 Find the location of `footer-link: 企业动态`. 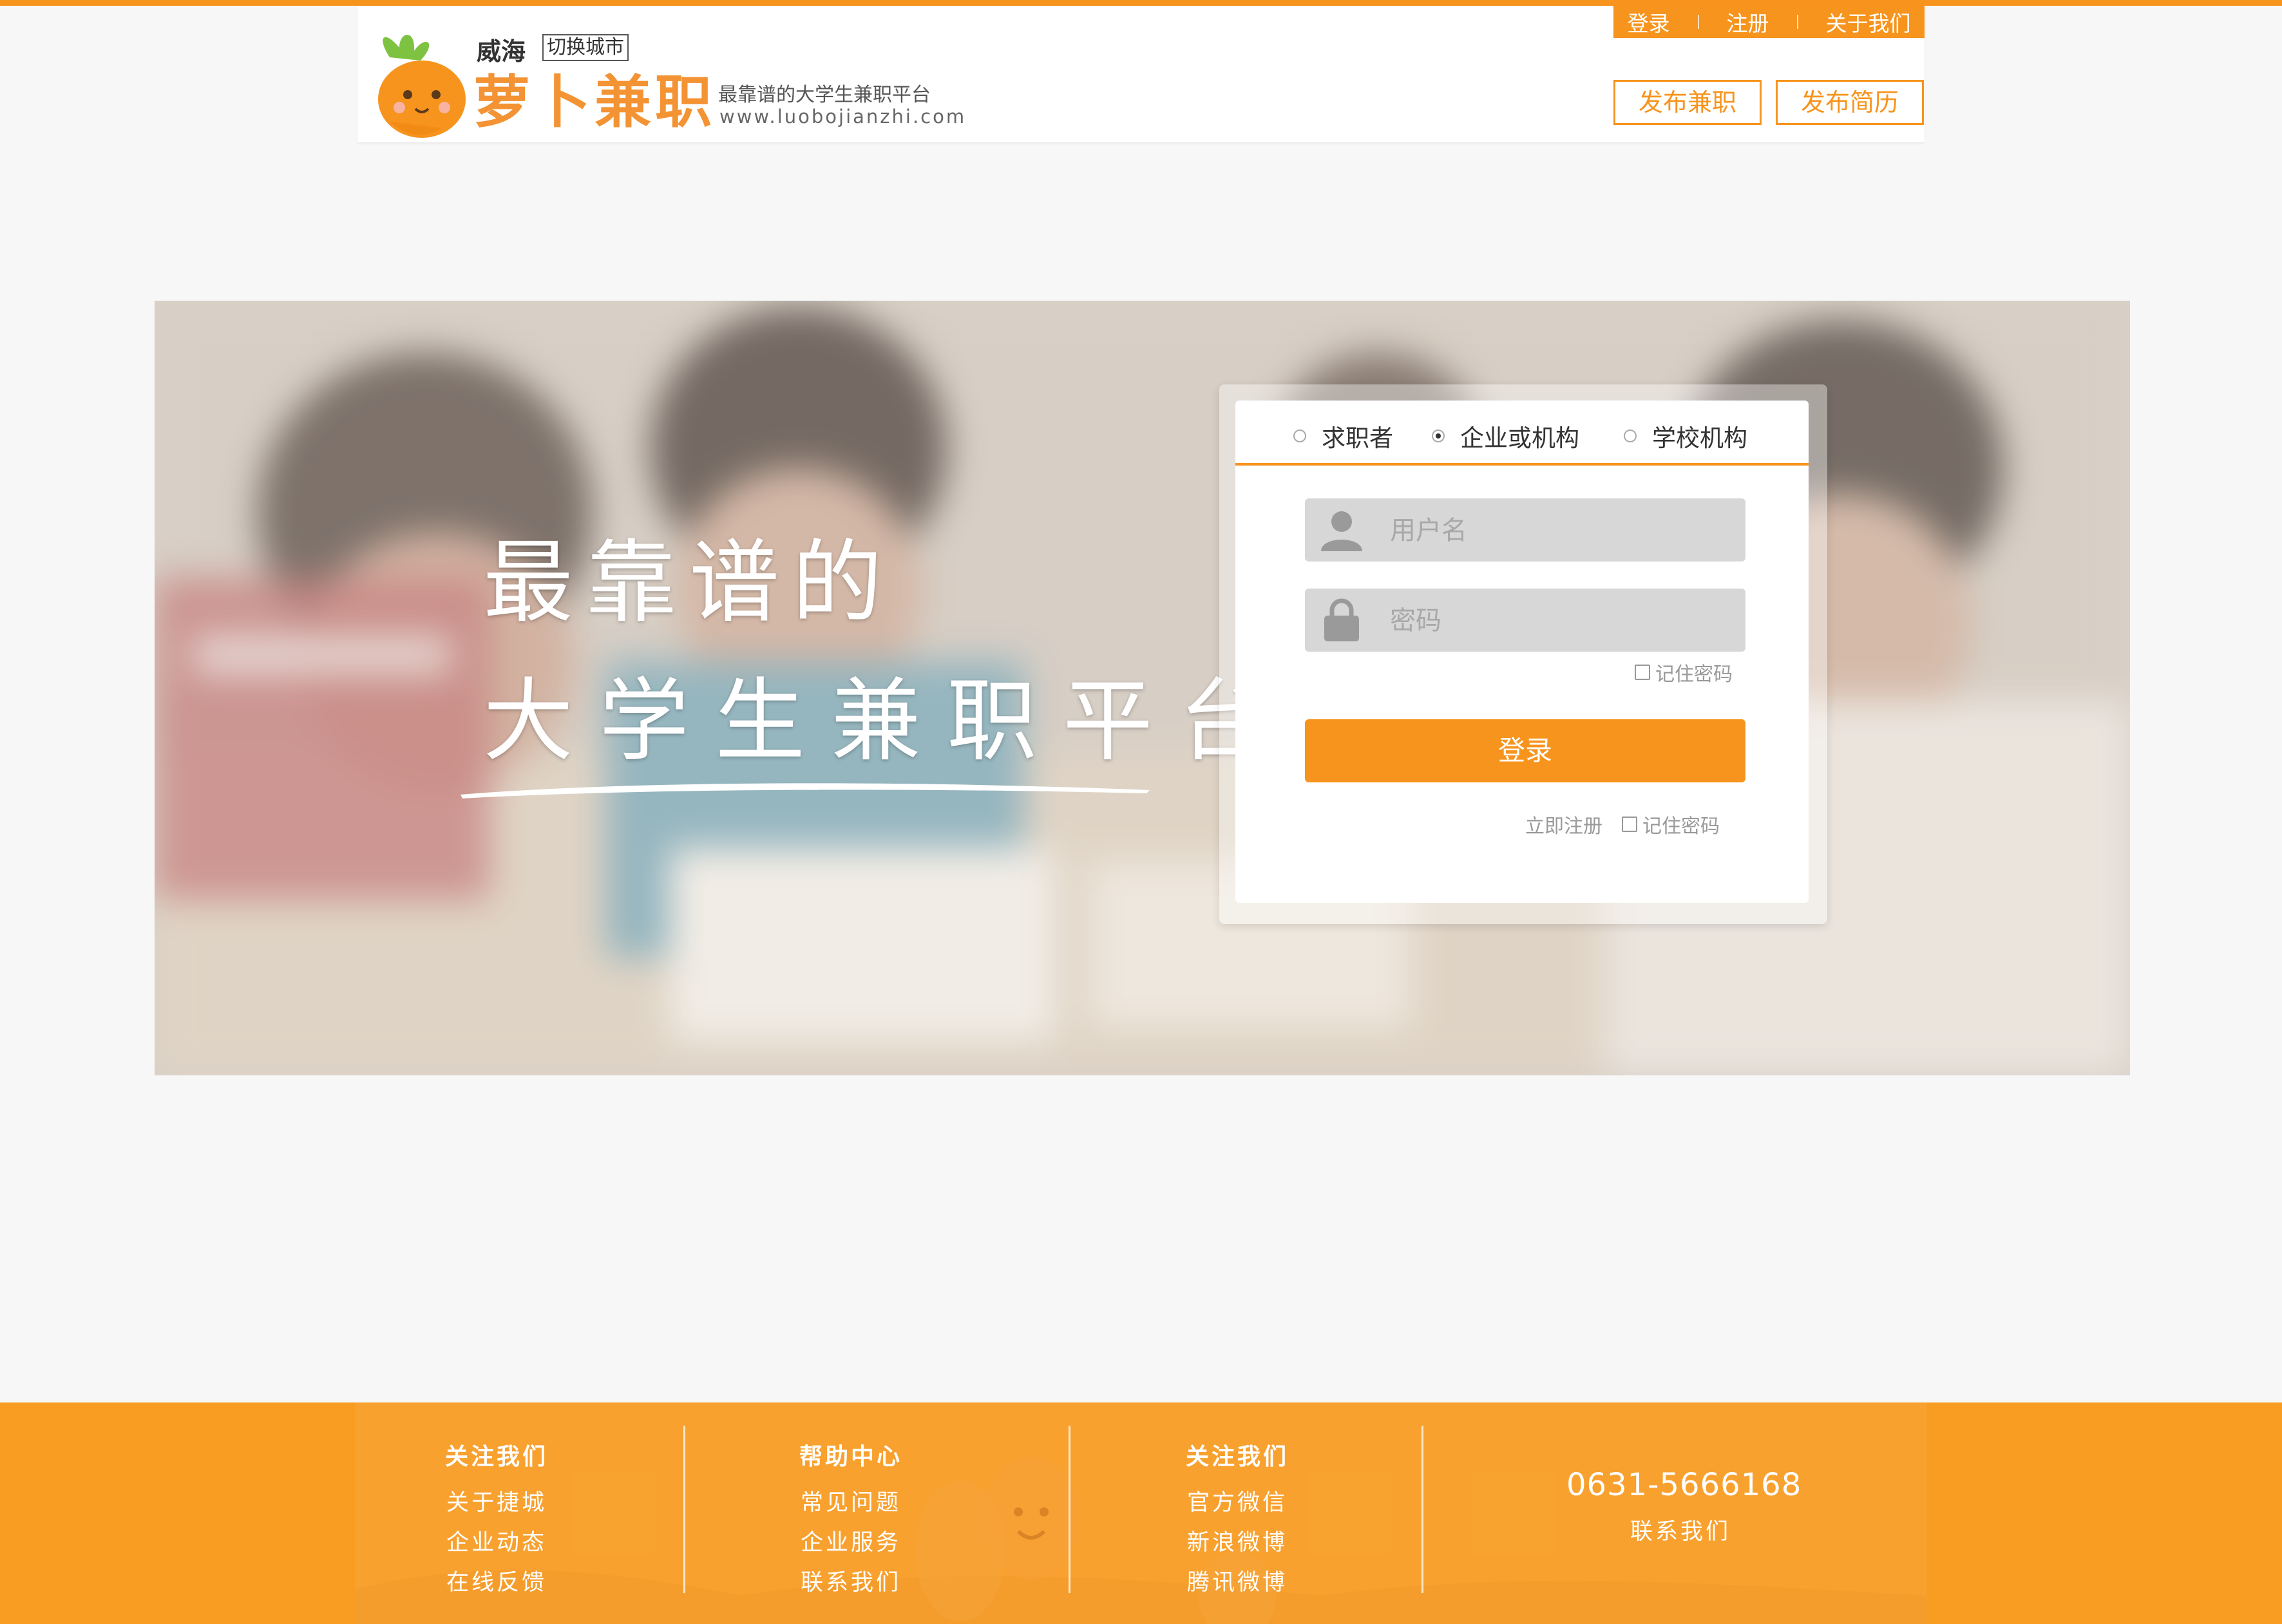

footer-link: 企业动态 is located at coordinates (496, 1543).